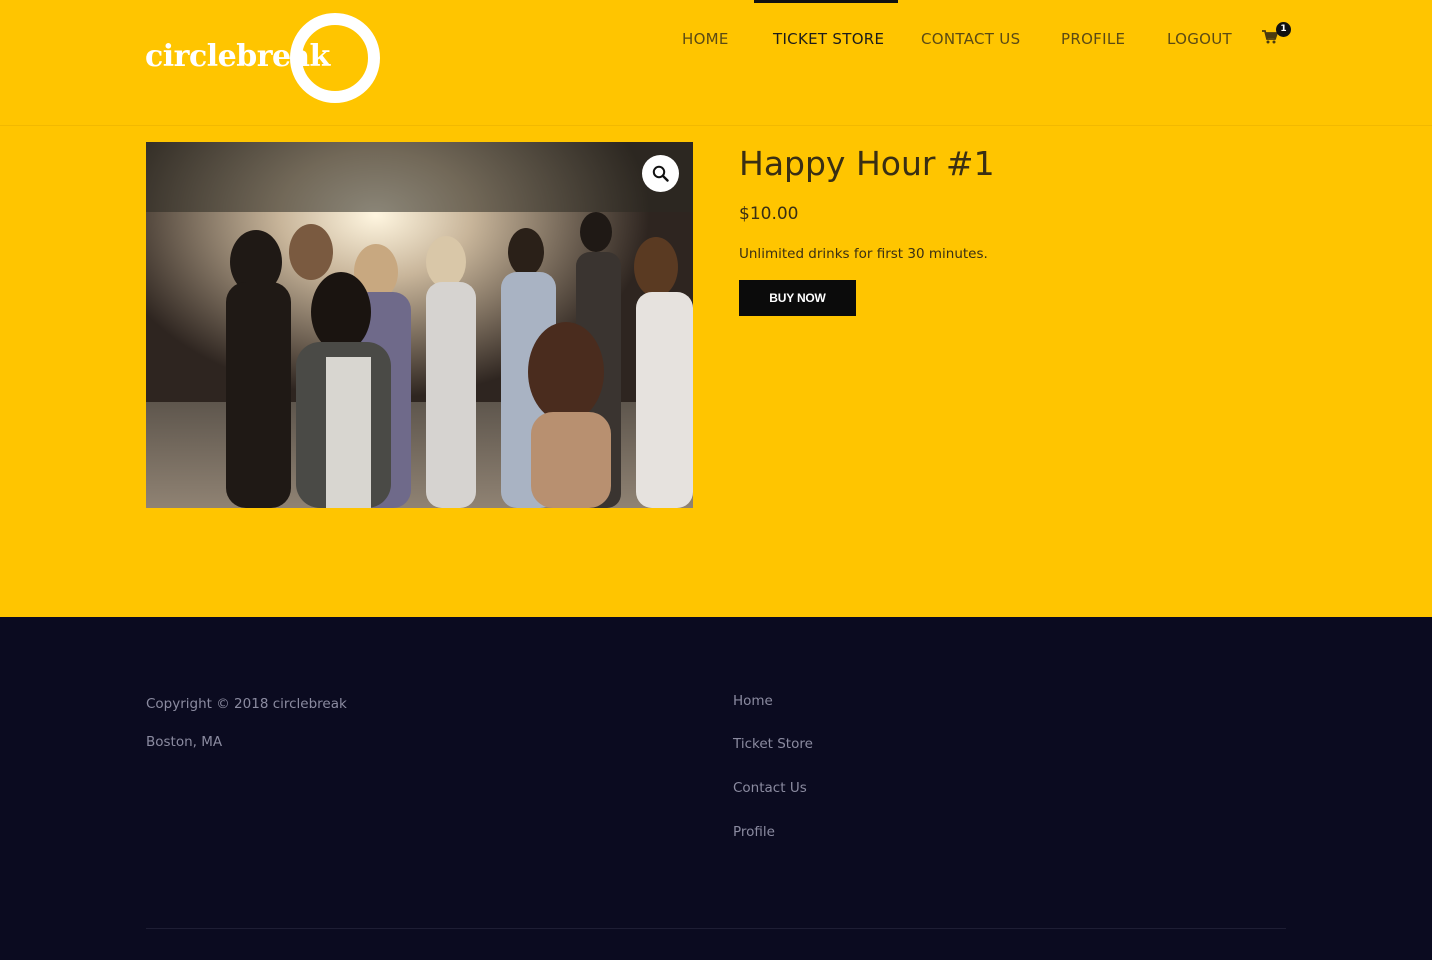 The width and height of the screenshot is (1432, 960). I want to click on cart-count-badge: 1, so click(1283, 29).